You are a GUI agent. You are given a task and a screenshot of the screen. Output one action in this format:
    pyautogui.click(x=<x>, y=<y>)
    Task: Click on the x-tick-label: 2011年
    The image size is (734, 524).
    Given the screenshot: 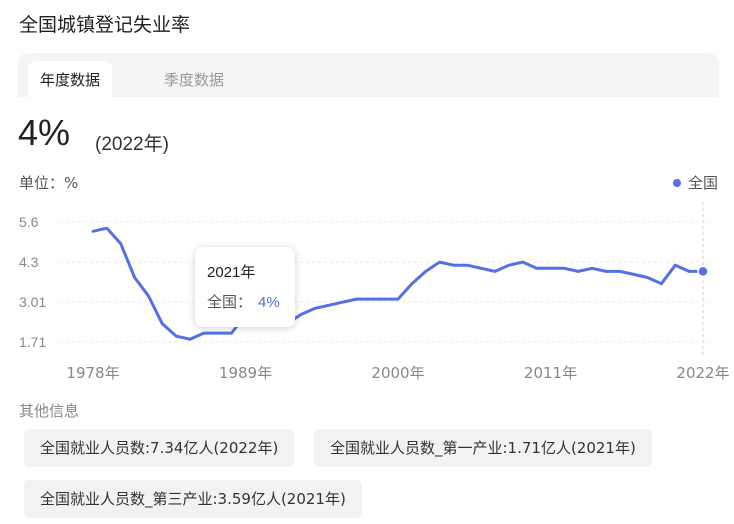 What is the action you would take?
    pyautogui.click(x=550, y=373)
    